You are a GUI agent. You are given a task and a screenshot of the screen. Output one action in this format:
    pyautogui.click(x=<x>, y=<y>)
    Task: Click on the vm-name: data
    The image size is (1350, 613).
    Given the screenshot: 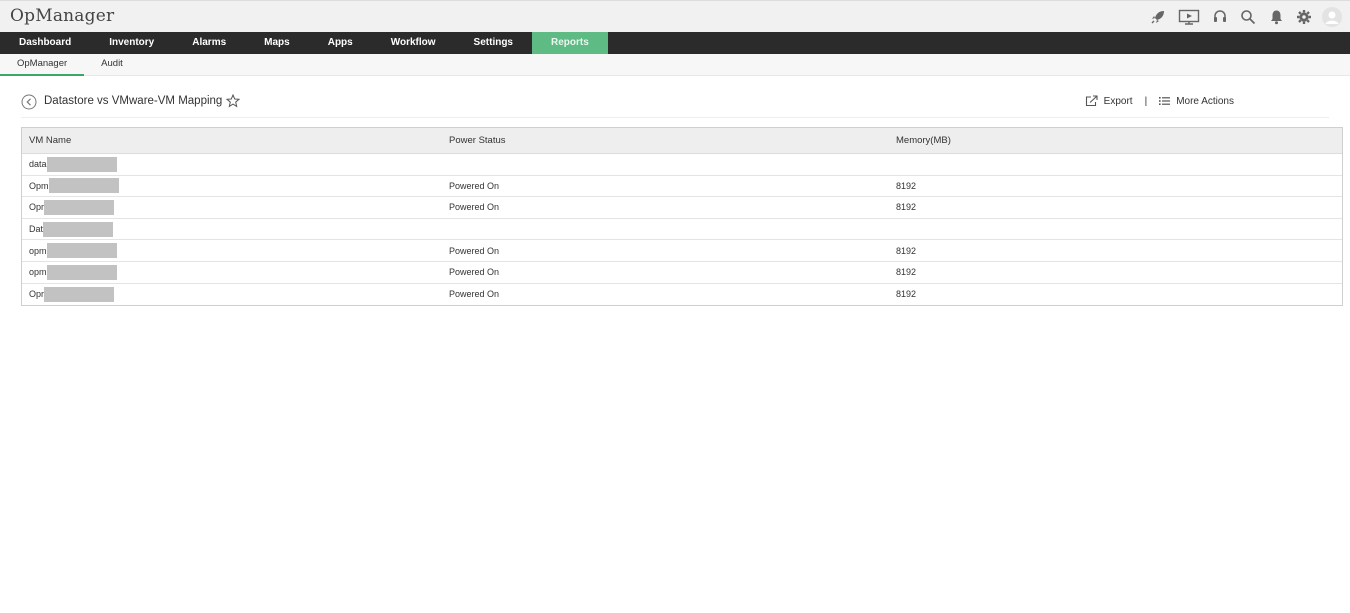 What is the action you would take?
    pyautogui.click(x=38, y=164)
    